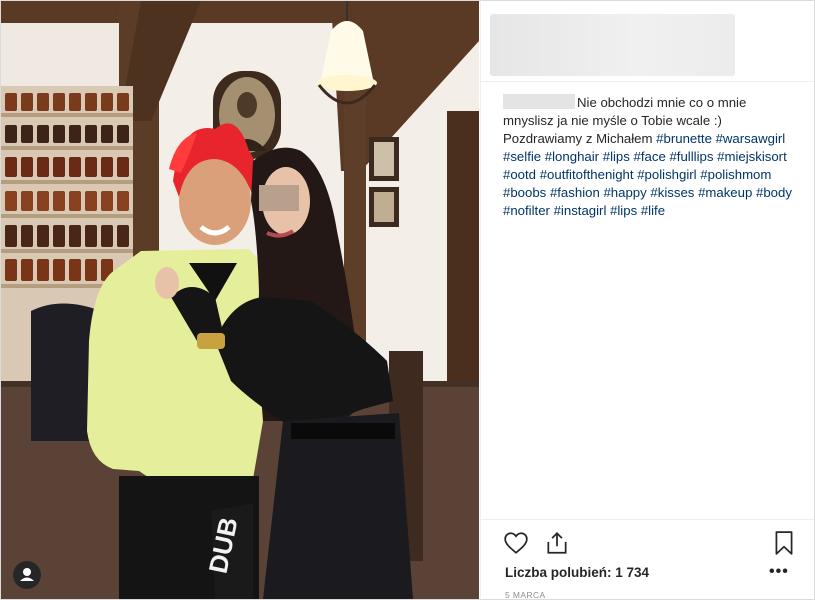 This screenshot has height=600, width=815. I want to click on hashtag-link: #ootd, so click(519, 174).